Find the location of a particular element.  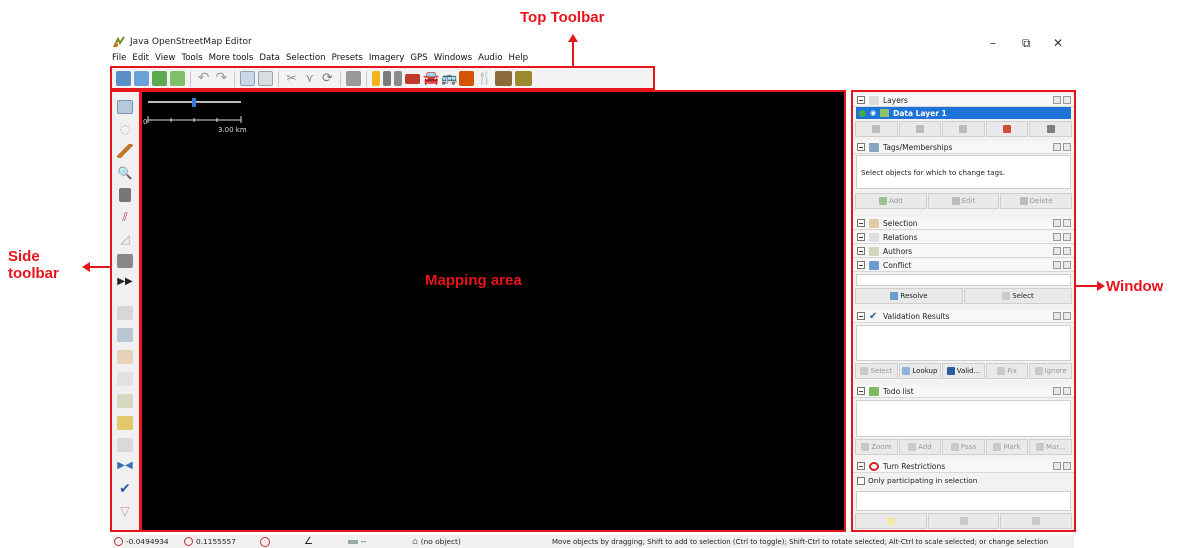

length-field: -- is located at coordinates (357, 541).